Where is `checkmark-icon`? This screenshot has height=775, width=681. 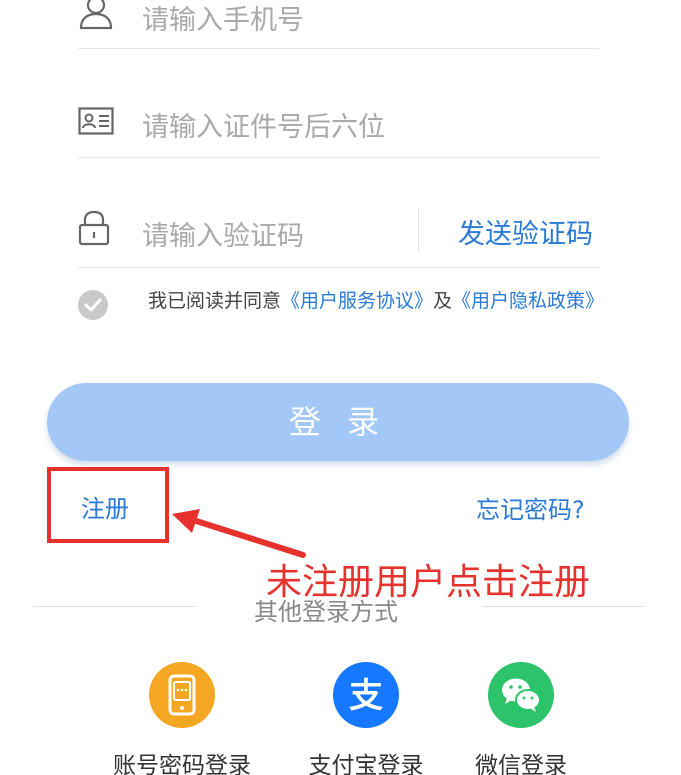
checkmark-icon is located at coordinates (93, 305).